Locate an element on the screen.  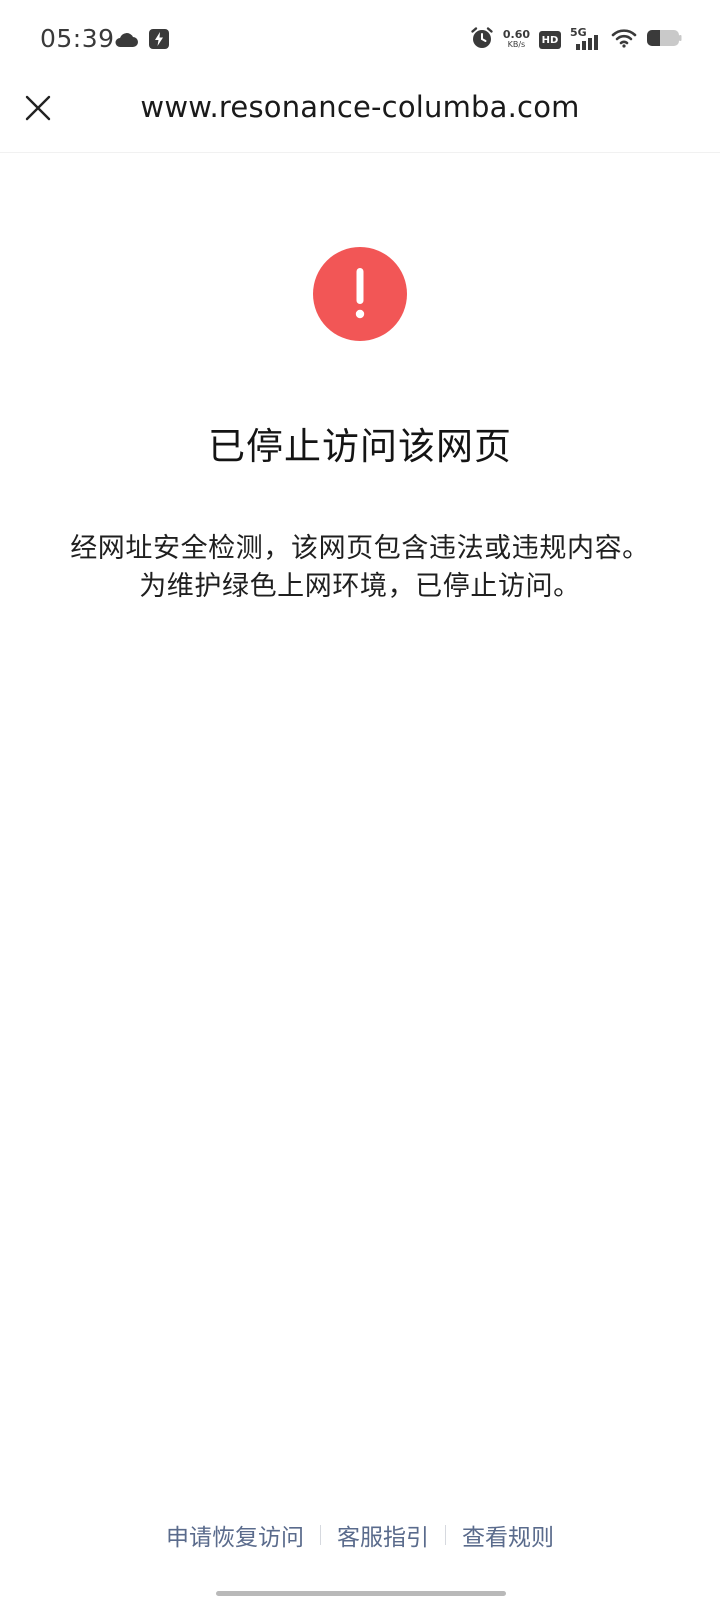
status-time: 05:39 is located at coordinates (77, 38).